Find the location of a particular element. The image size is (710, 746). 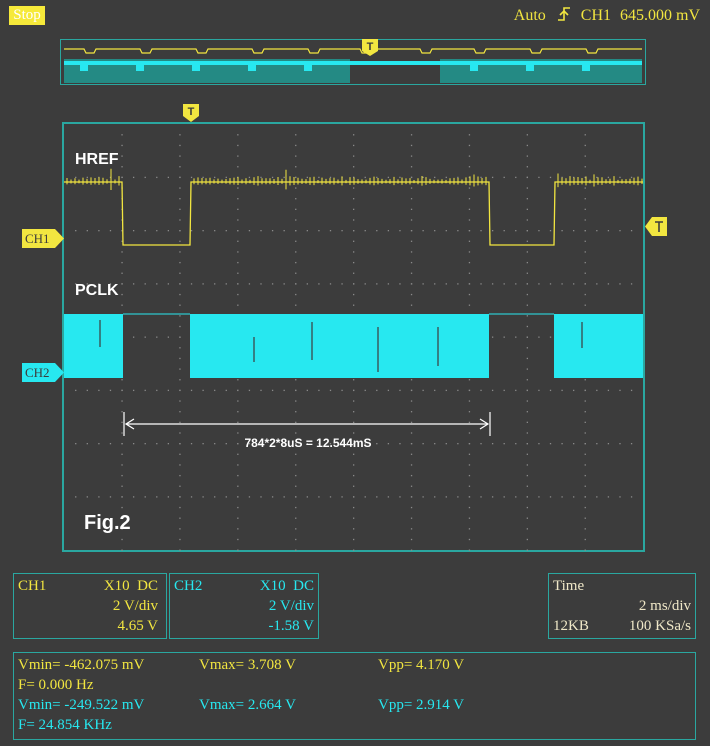

ch2-vmin: Vmin= -249.522 mV is located at coordinates (81, 705).